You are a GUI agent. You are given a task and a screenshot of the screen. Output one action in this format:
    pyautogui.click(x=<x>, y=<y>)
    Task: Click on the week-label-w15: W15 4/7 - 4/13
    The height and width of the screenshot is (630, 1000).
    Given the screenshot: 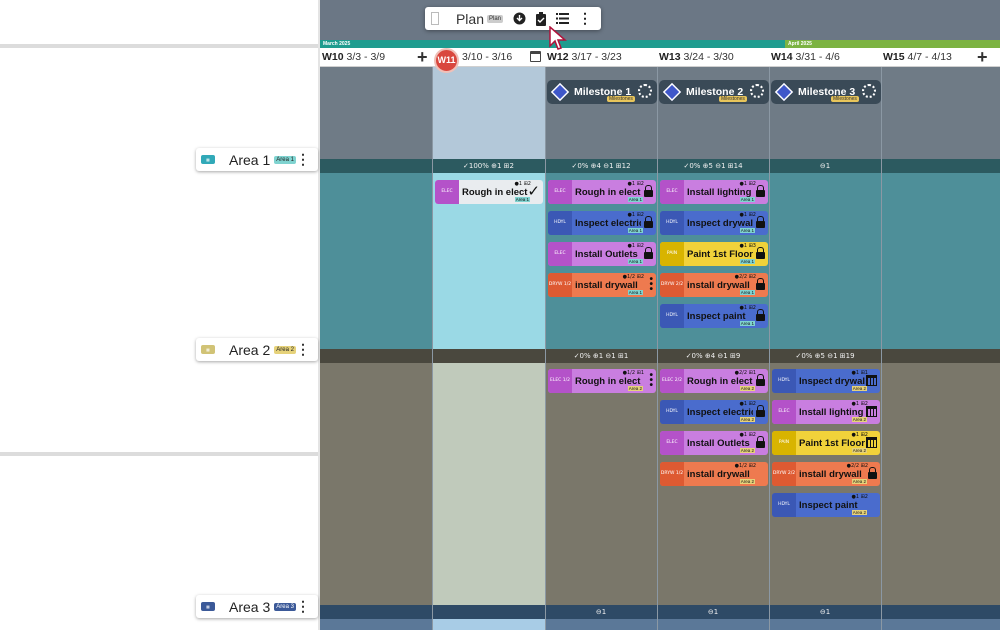 What is the action you would take?
    pyautogui.click(x=917, y=57)
    